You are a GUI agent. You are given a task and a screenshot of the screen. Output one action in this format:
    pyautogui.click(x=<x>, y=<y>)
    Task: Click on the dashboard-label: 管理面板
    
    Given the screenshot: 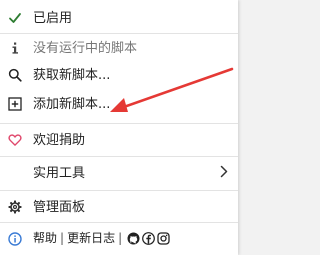 What is the action you would take?
    pyautogui.click(x=59, y=207)
    